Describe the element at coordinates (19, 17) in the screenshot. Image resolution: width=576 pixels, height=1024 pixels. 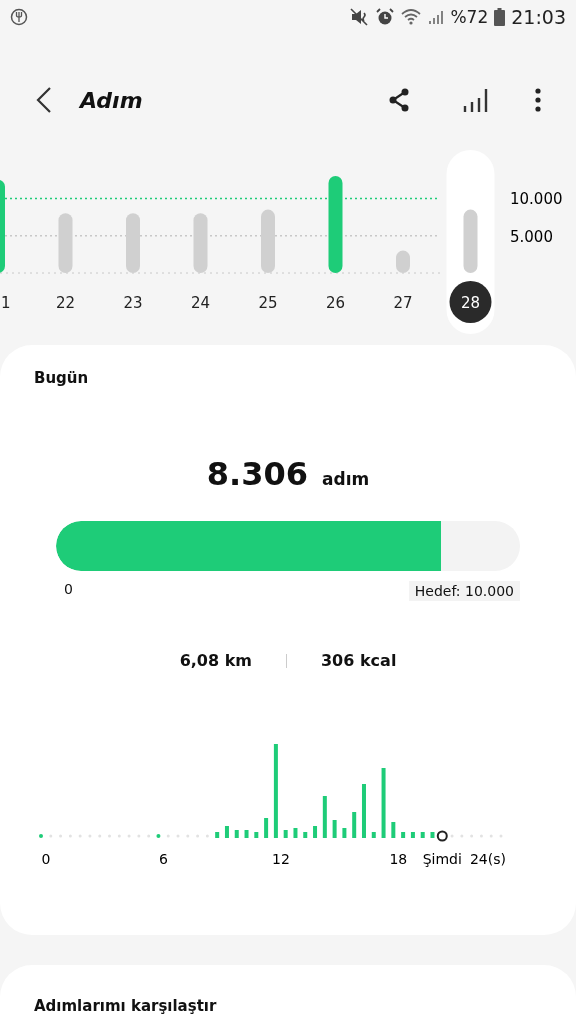
I see `fork-icon` at that location.